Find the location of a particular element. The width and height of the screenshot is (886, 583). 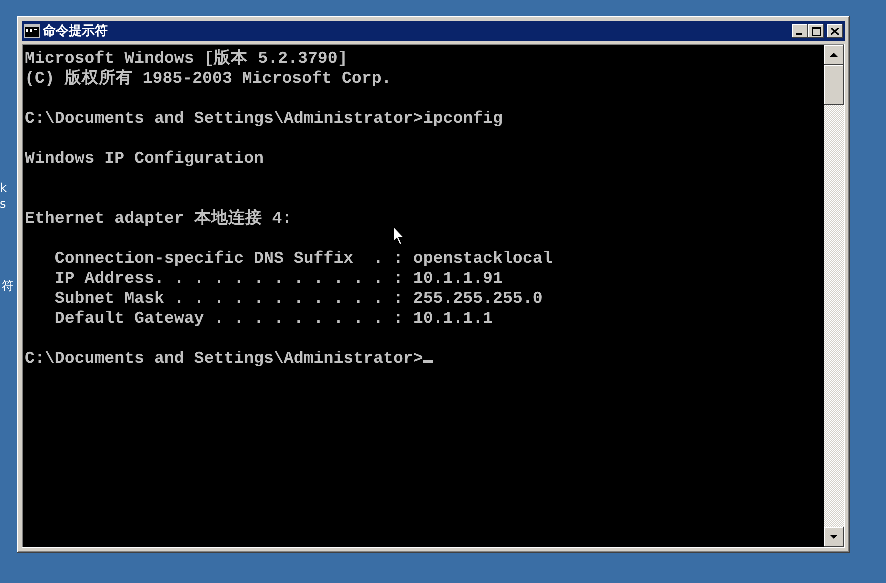

mouse-pointer-icon is located at coordinates (399, 236).